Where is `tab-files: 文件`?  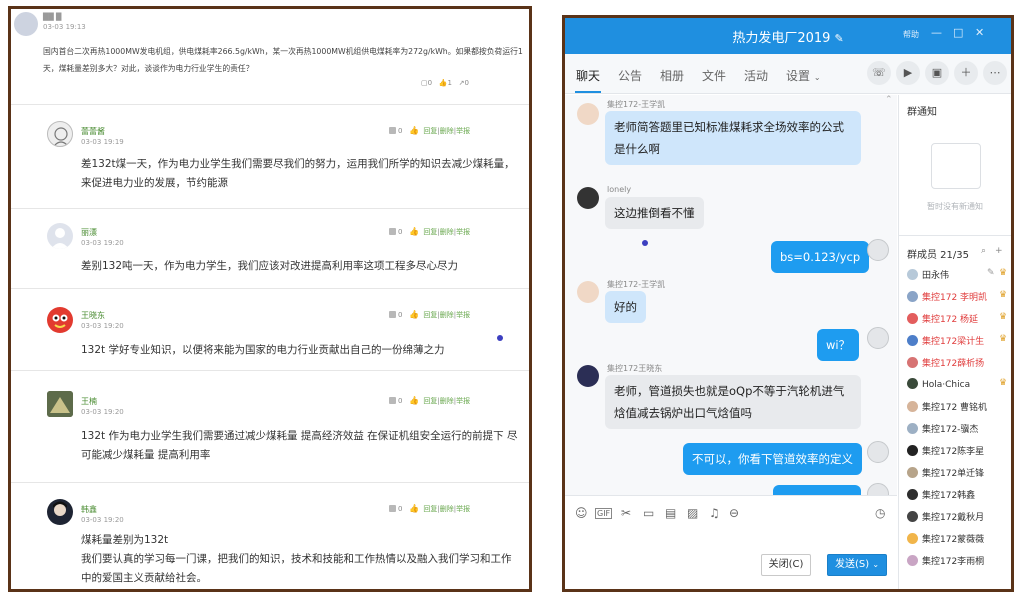 tab-files: 文件 is located at coordinates (714, 75).